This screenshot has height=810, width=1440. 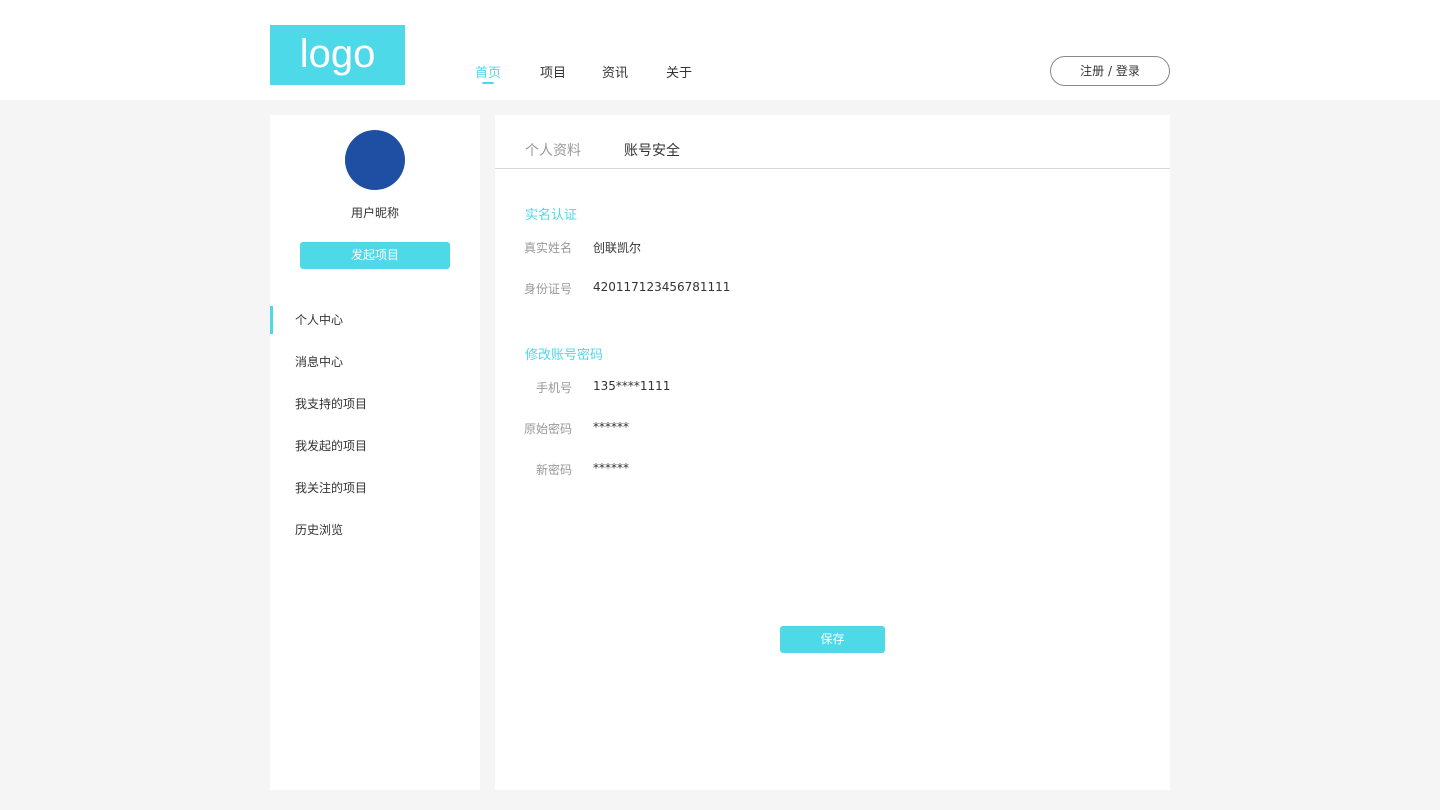 I want to click on real-name-label: 真实姓名, so click(x=547, y=248).